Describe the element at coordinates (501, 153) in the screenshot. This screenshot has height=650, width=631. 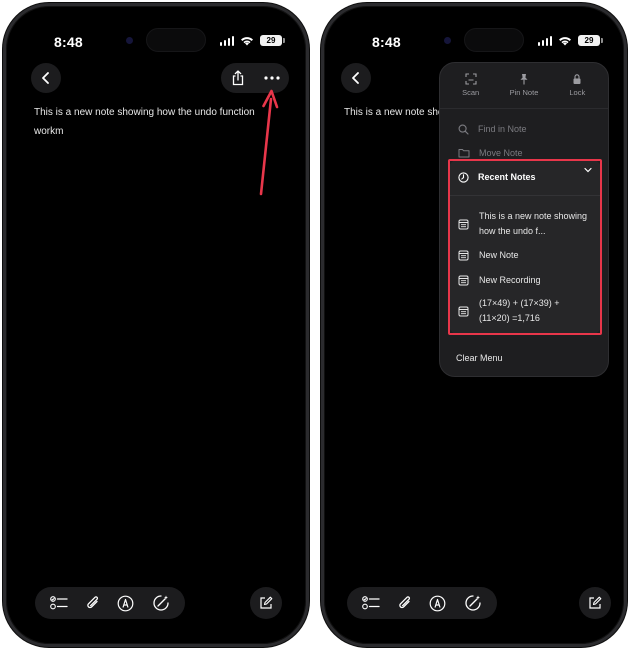
I see `move-note-label: Move Note` at that location.